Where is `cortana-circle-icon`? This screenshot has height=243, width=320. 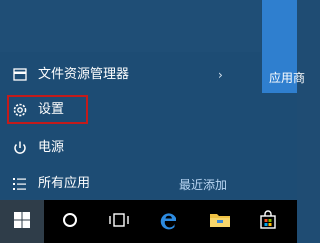
cortana-circle-icon is located at coordinates (70, 222).